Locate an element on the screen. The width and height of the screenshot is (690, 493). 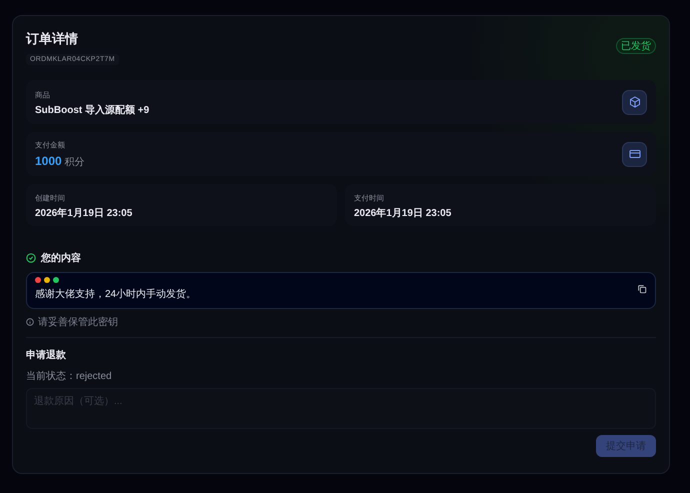
window-dots-drawing is located at coordinates (47, 280).